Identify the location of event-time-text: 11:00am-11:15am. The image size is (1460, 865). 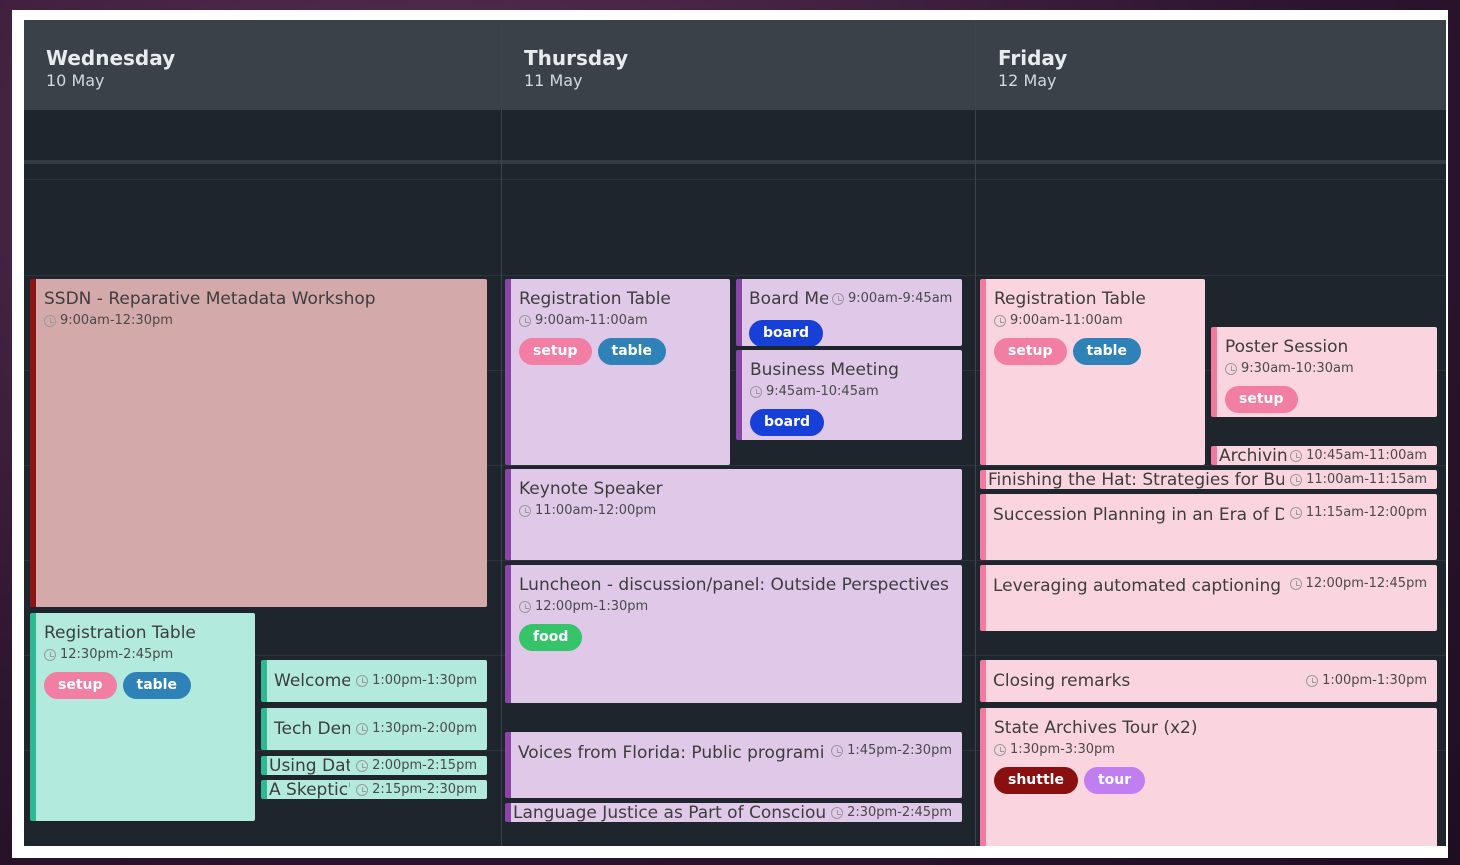
(1366, 479).